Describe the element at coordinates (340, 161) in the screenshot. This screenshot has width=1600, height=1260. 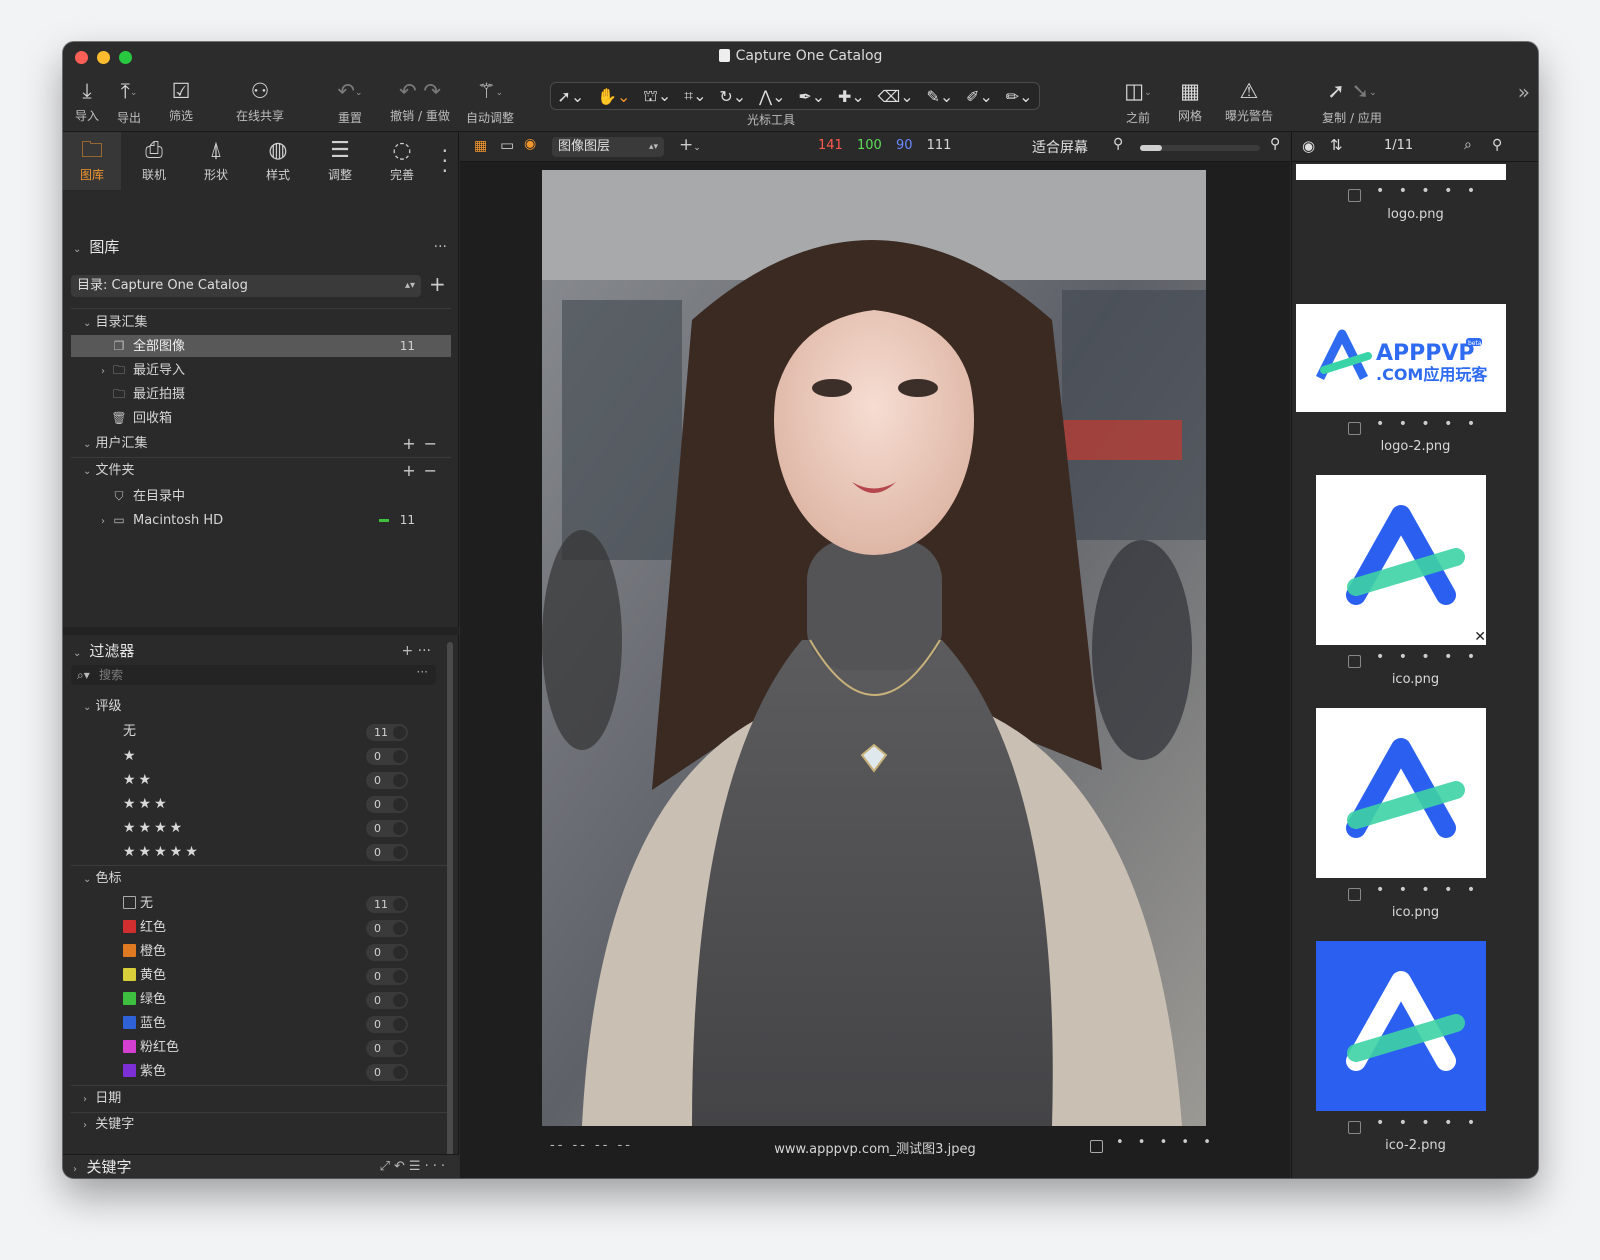
I see `tab-adjust: ☰ 调整` at that location.